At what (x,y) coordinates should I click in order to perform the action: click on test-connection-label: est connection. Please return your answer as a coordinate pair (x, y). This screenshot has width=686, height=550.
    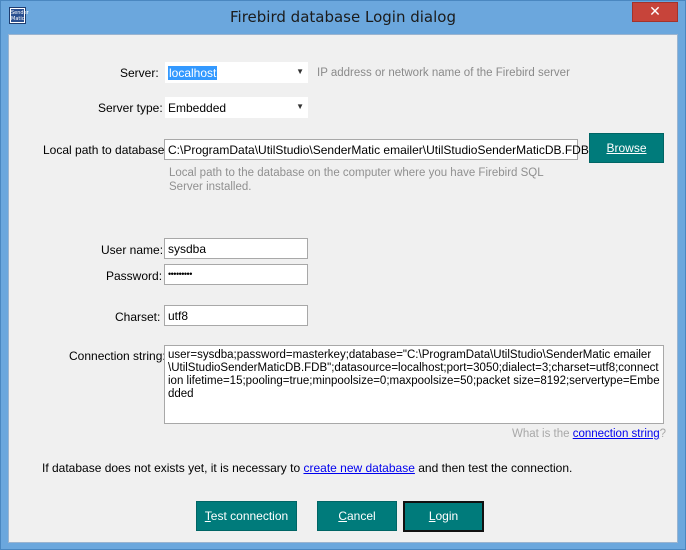
    Looking at the image, I should click on (249, 516).